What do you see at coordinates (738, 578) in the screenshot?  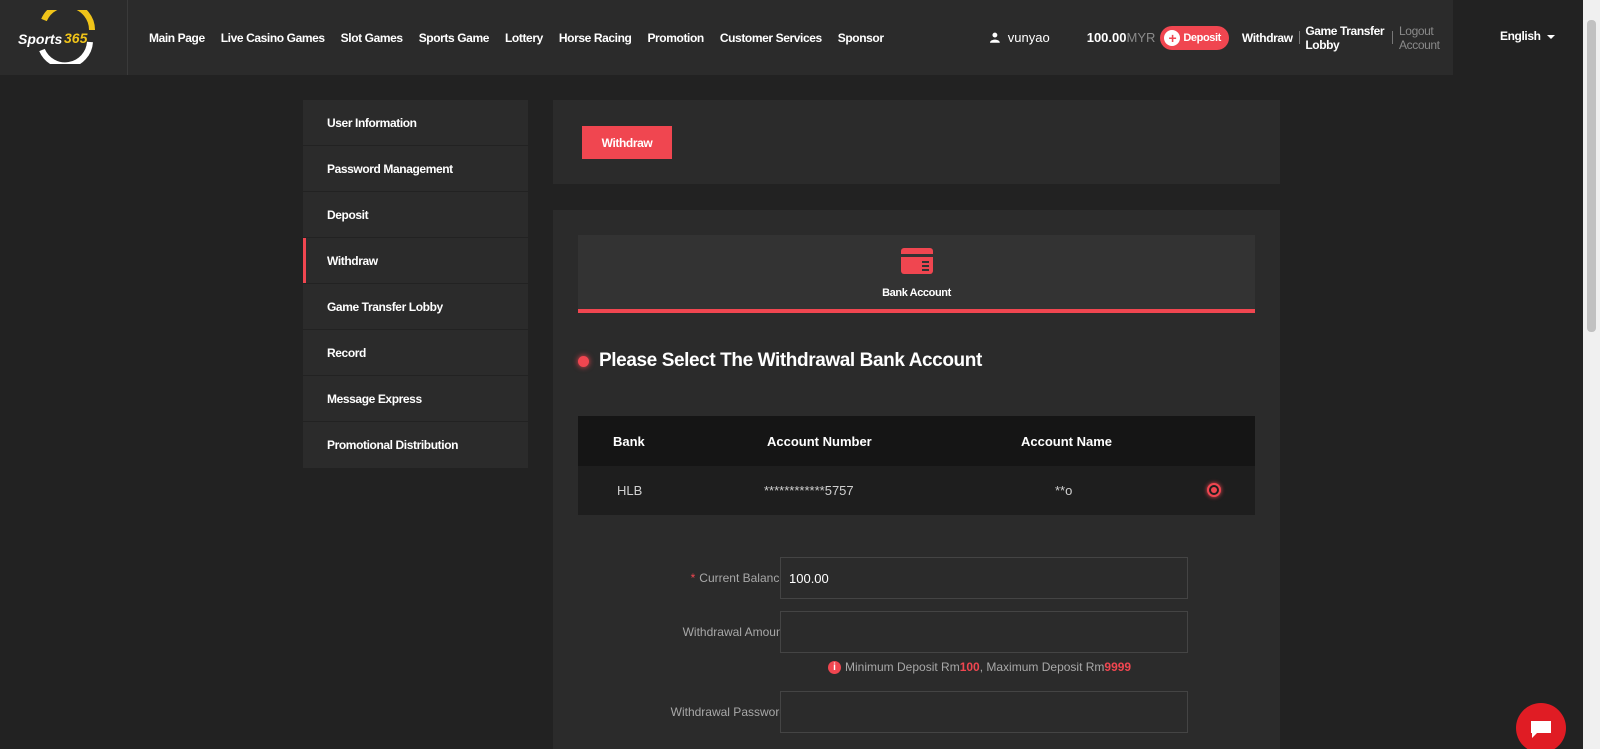 I see `current-balance-label: * Current Balance` at bounding box center [738, 578].